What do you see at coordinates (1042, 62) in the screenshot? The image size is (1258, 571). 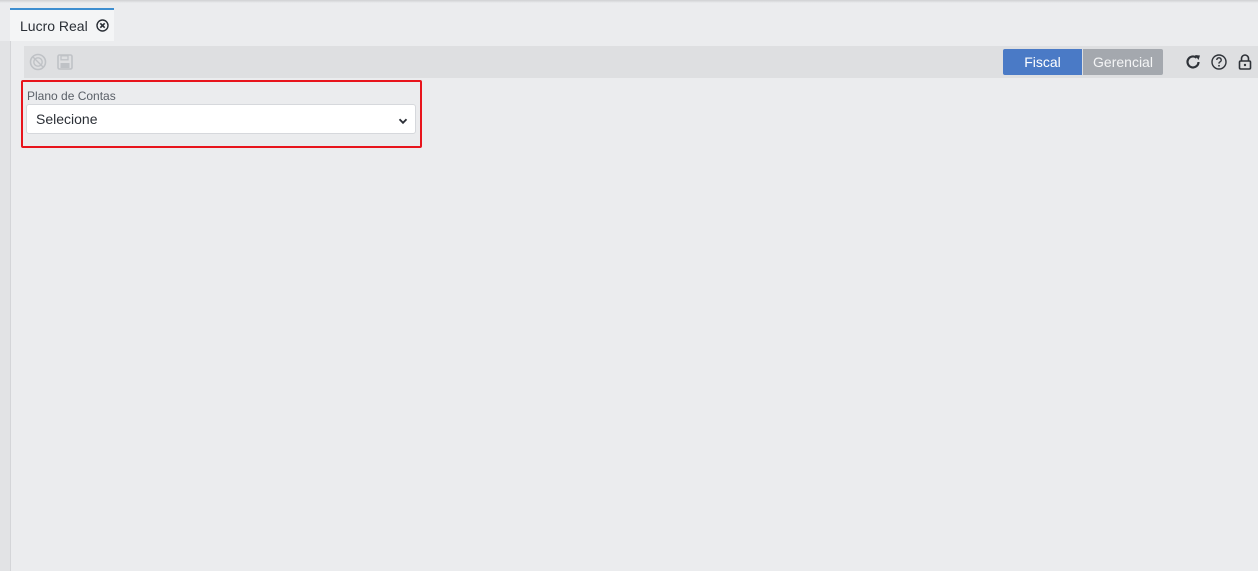 I see `fiscal-toggle-button: Fiscal` at bounding box center [1042, 62].